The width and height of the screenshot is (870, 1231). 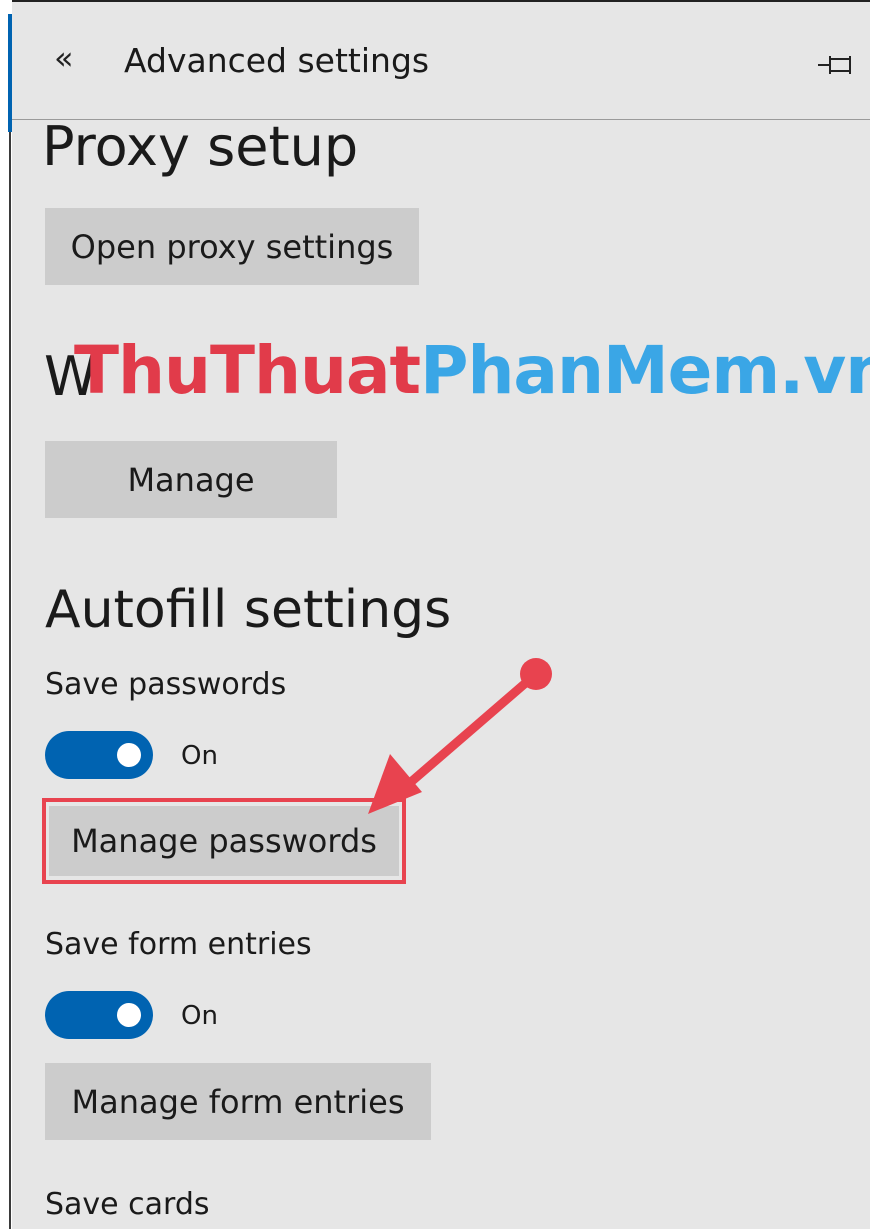 What do you see at coordinates (191, 479) in the screenshot?
I see `manage-website-permissions-button: Manage` at bounding box center [191, 479].